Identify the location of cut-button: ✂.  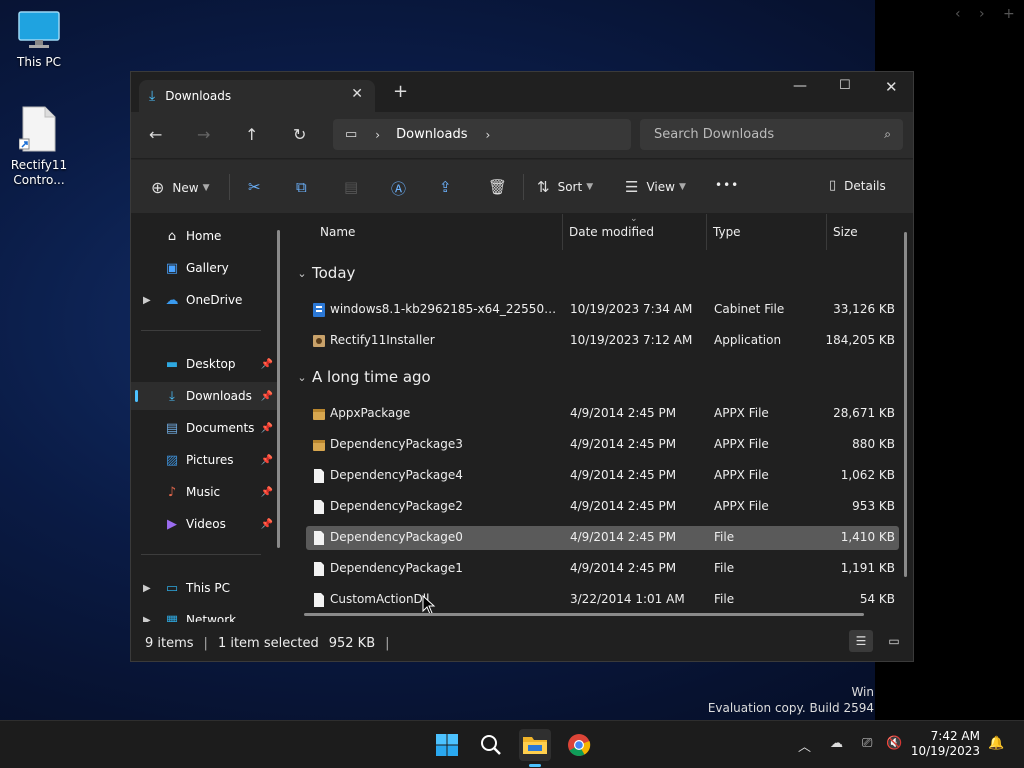
(254, 187).